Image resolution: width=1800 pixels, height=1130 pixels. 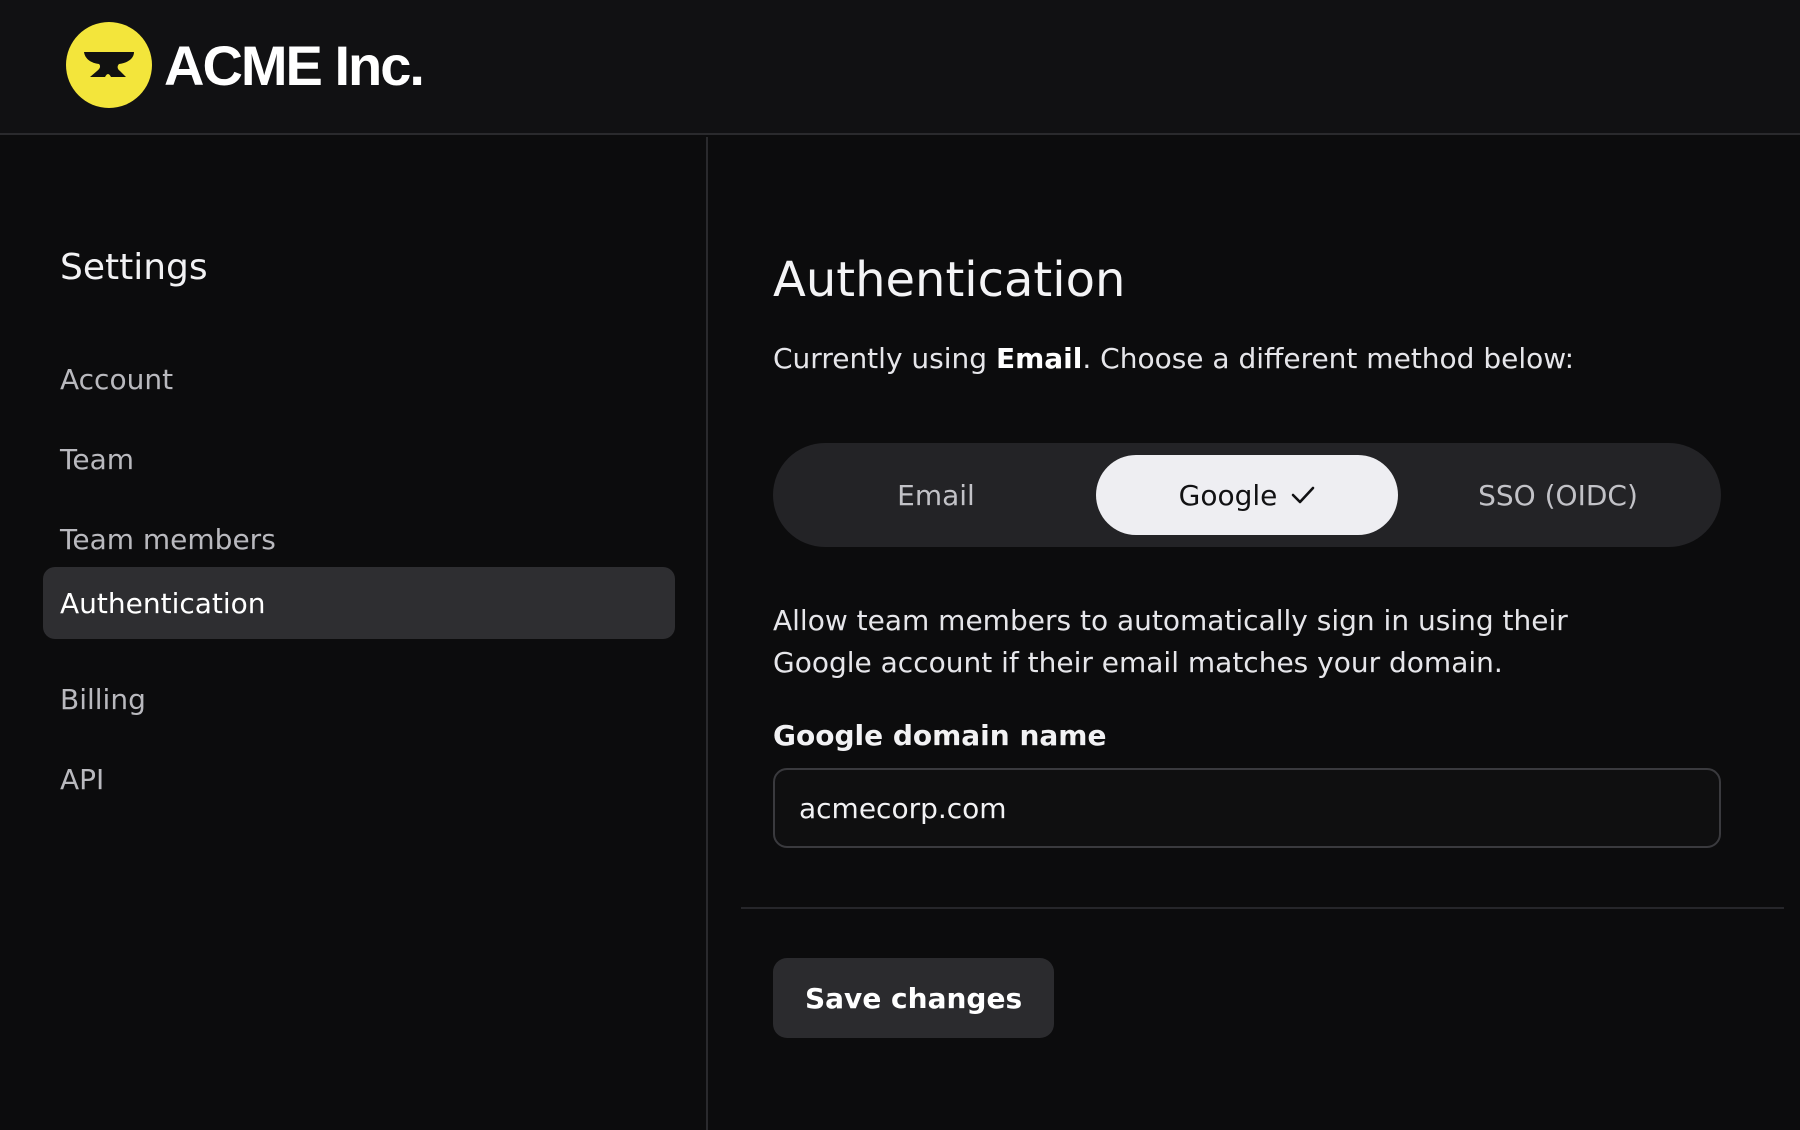 What do you see at coordinates (1228, 495) in the screenshot?
I see `method-option-label: Google` at bounding box center [1228, 495].